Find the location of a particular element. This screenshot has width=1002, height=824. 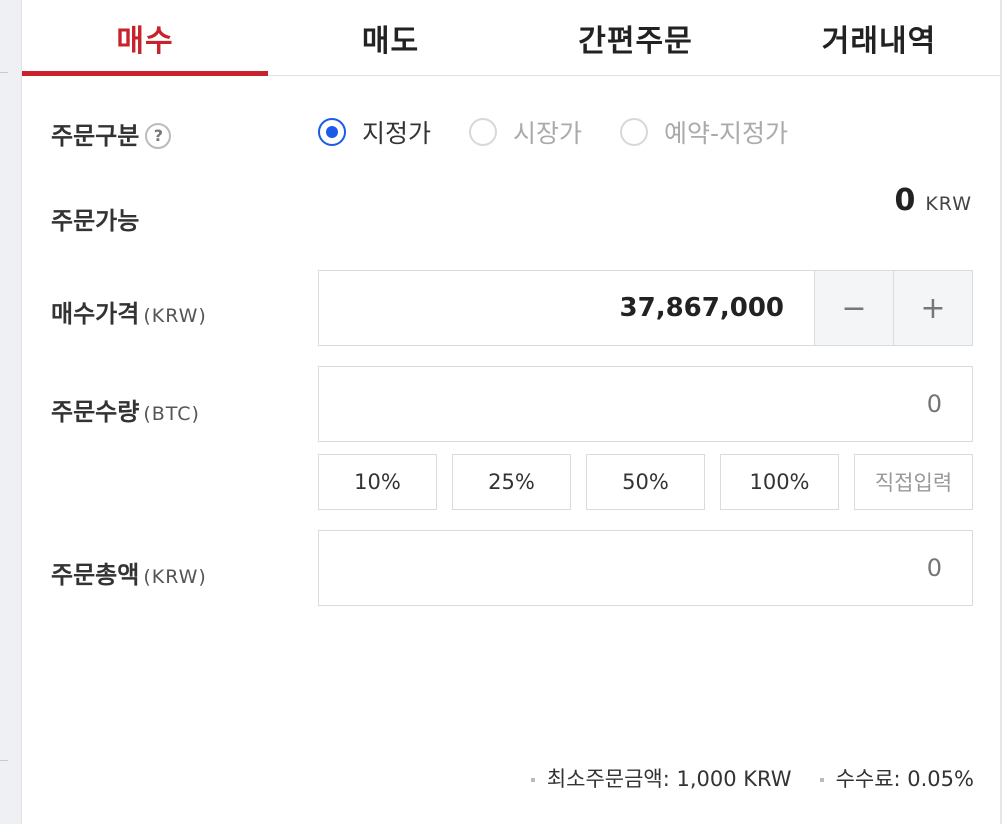

tab-history: 거래내역 is located at coordinates (879, 37).